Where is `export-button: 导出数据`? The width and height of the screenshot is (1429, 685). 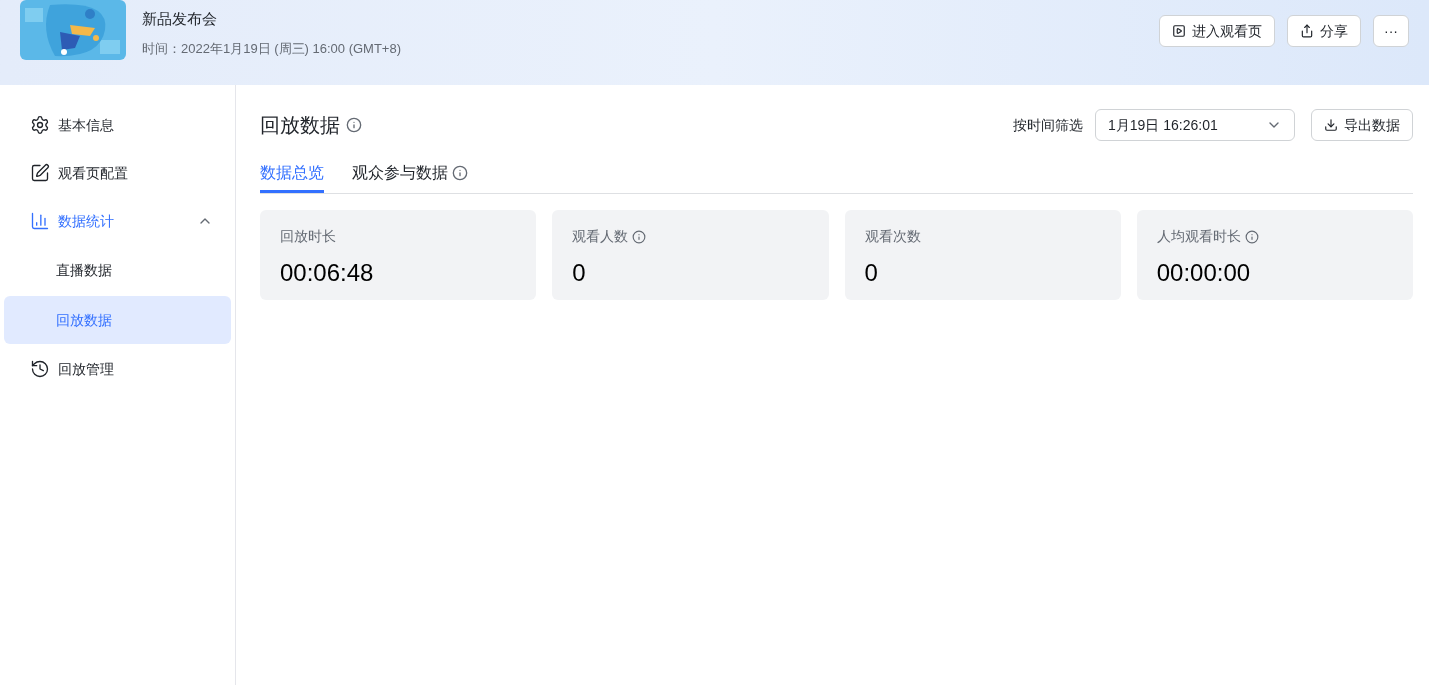 export-button: 导出数据 is located at coordinates (1362, 125).